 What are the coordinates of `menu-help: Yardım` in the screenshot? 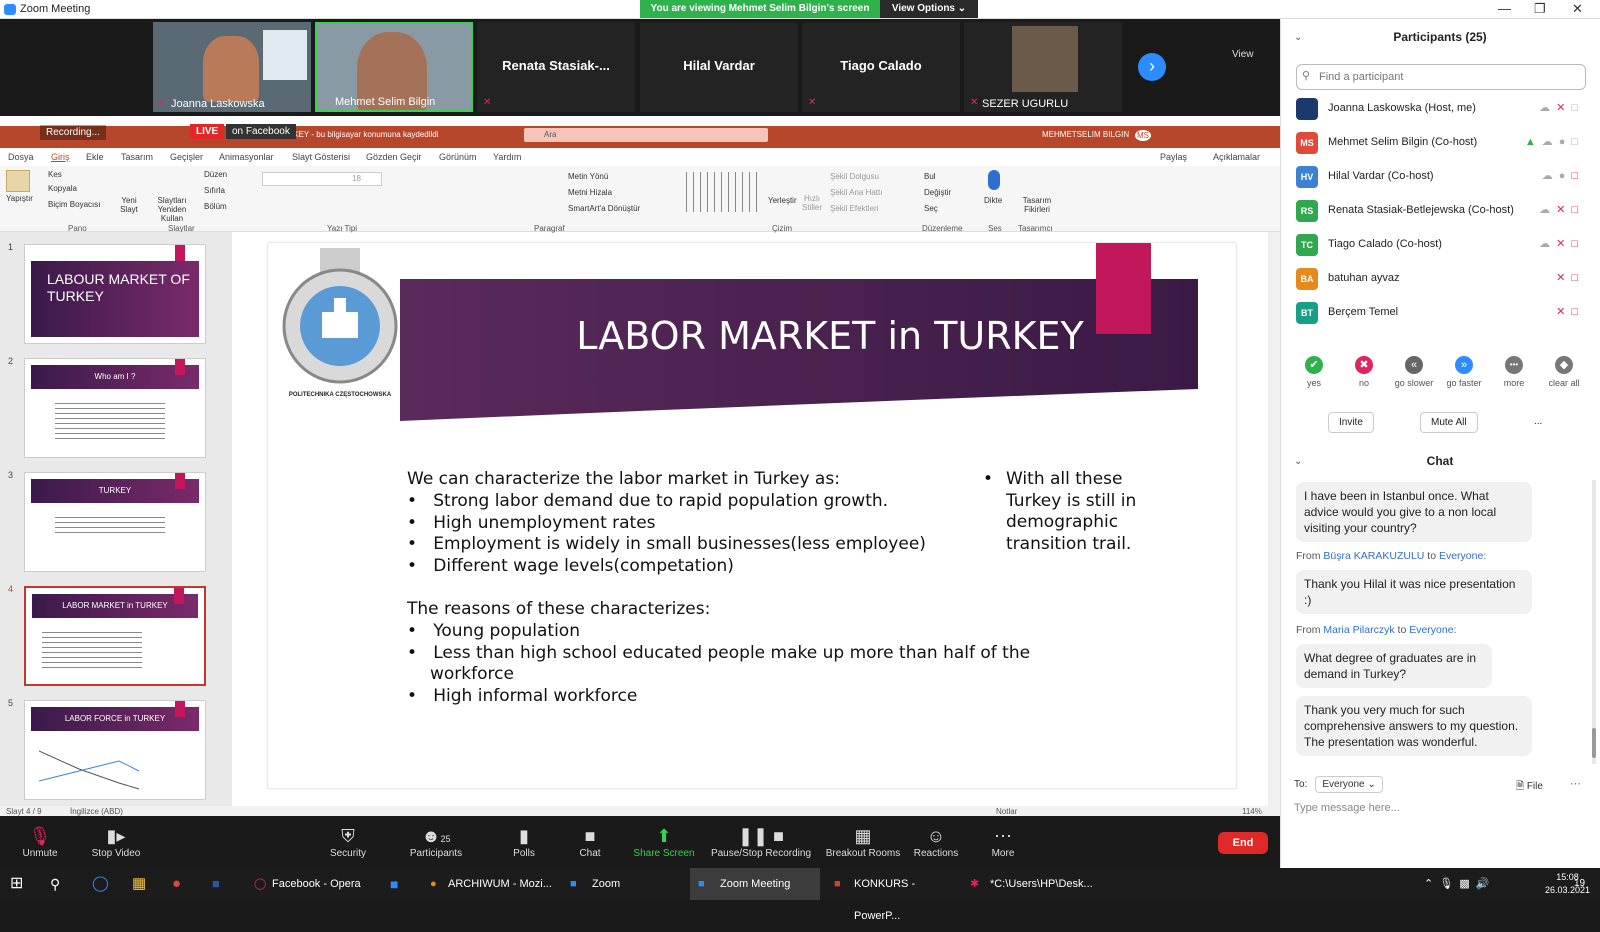 It's located at (507, 157).